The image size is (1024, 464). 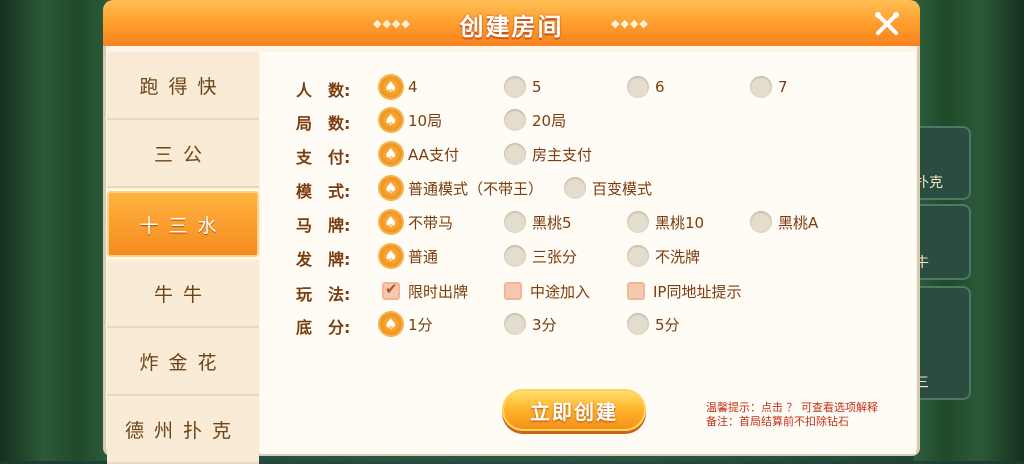 What do you see at coordinates (438, 291) in the screenshot?
I see `option-label: 限时出牌` at bounding box center [438, 291].